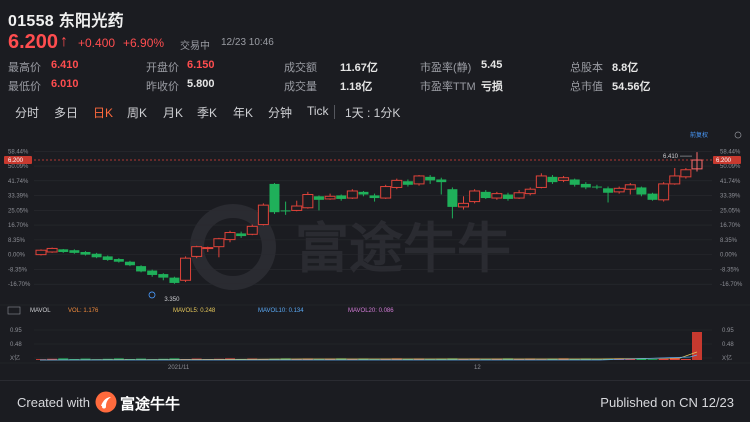  Describe the element at coordinates (728, 345) in the screenshot. I see `volume-tick-right: 0.48` at that location.